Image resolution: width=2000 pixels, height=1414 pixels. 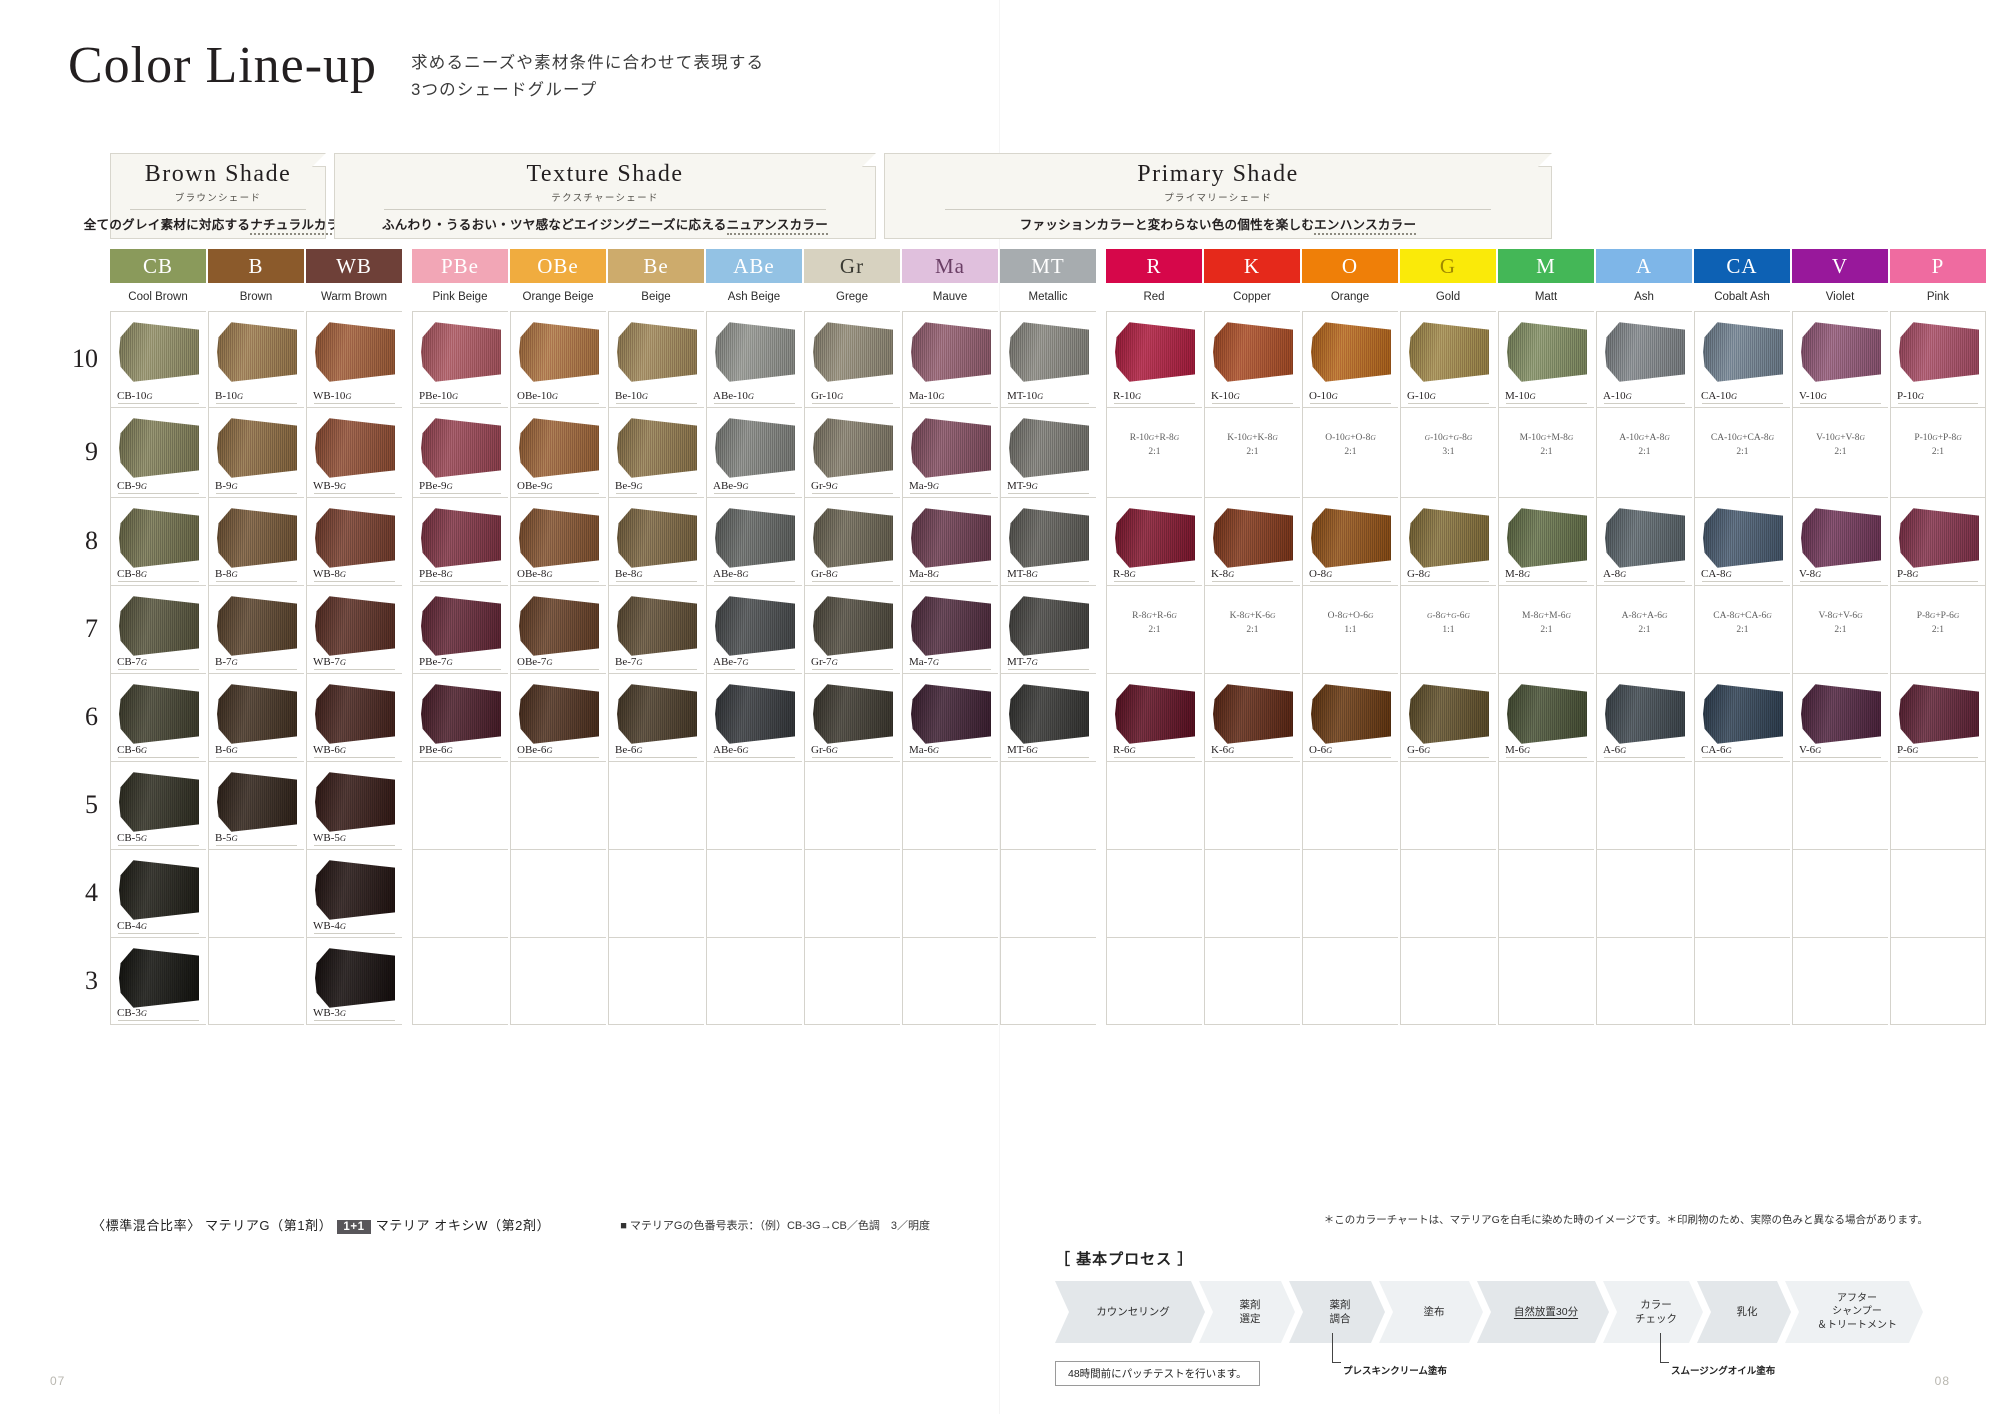 I want to click on swatch-cell-wb-3: WB-3G, so click(x=354, y=981).